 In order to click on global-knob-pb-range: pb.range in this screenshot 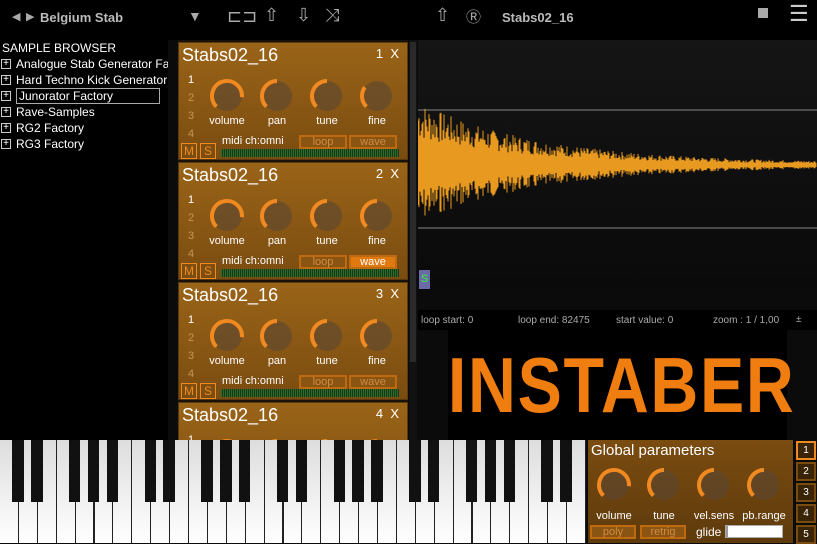, I will do `click(764, 494)`.